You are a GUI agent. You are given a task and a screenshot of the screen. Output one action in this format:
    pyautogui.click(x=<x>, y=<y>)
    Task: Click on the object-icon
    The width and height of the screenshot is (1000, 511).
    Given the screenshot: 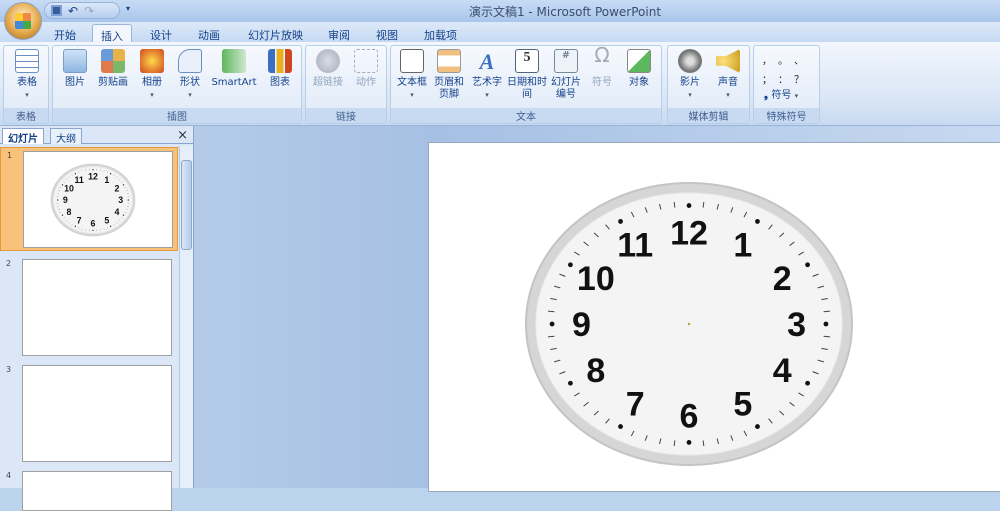 What is the action you would take?
    pyautogui.click(x=639, y=61)
    